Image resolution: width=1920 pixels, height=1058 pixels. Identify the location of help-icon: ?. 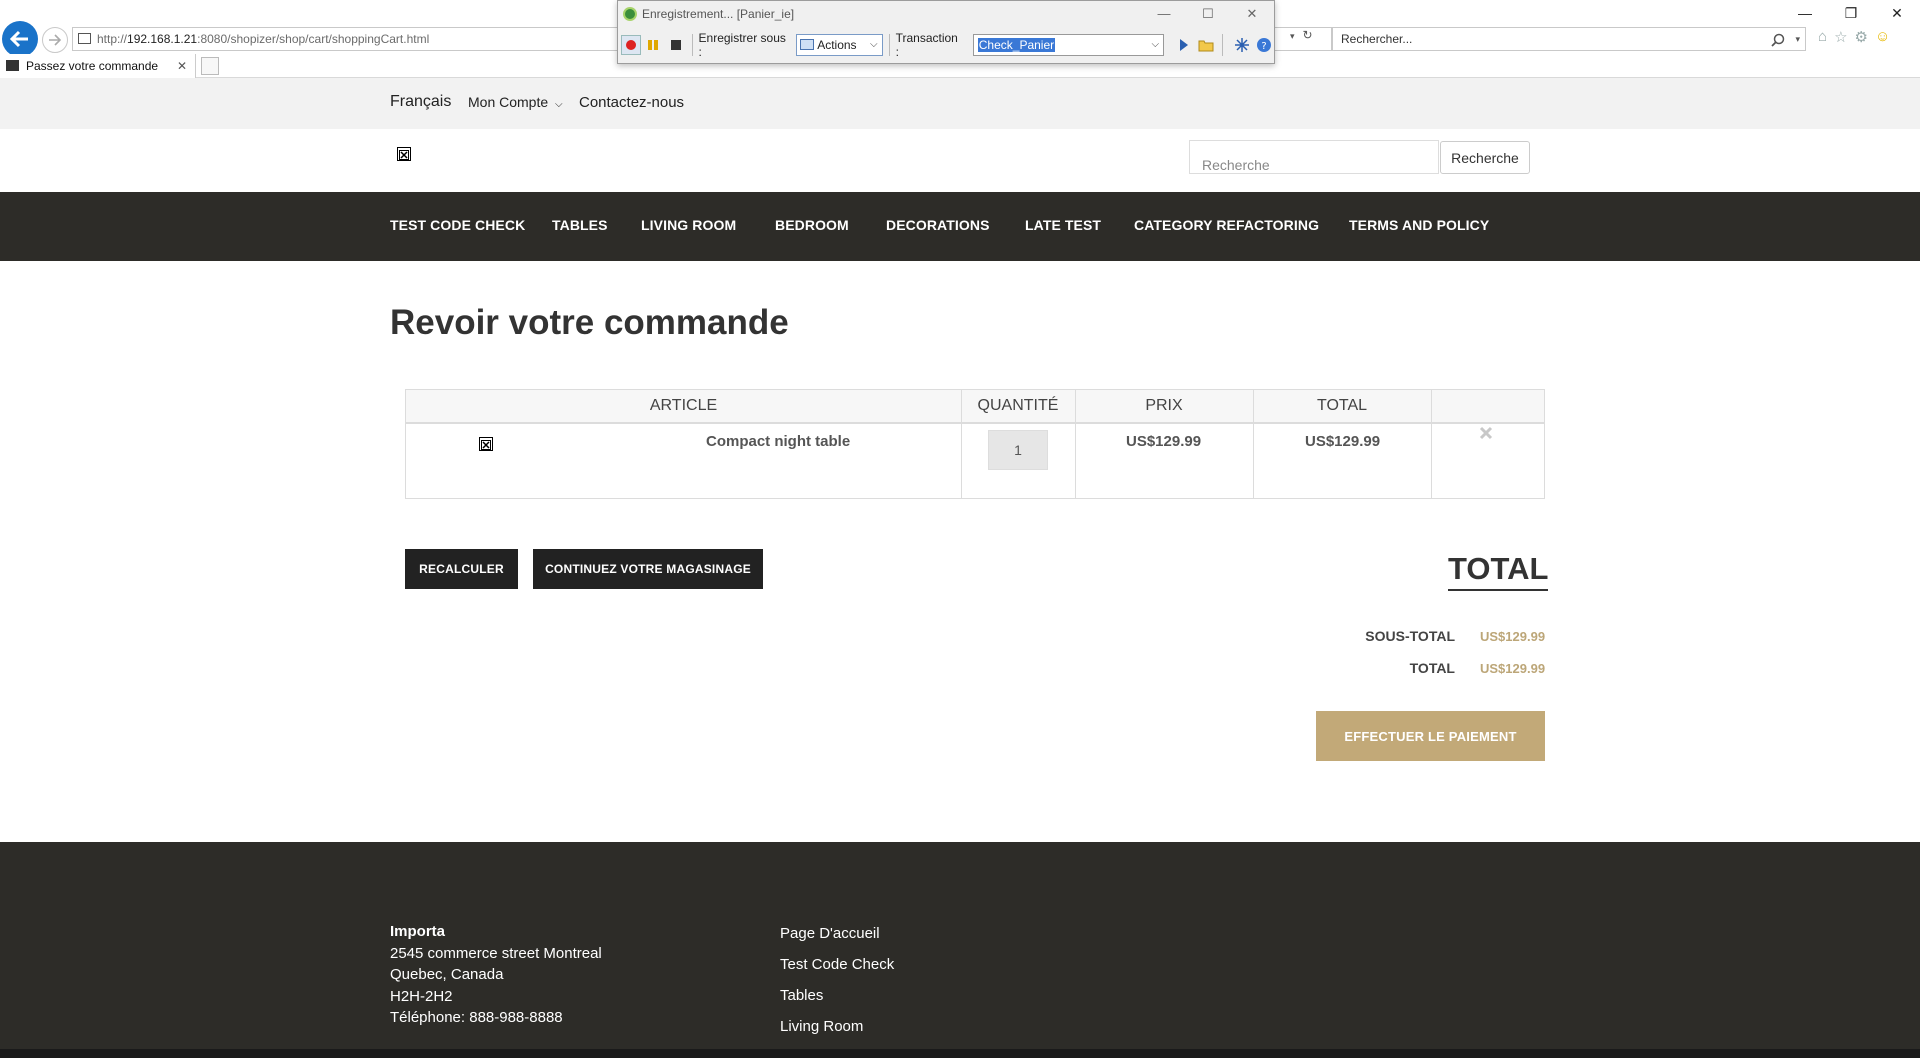
(1265, 45).